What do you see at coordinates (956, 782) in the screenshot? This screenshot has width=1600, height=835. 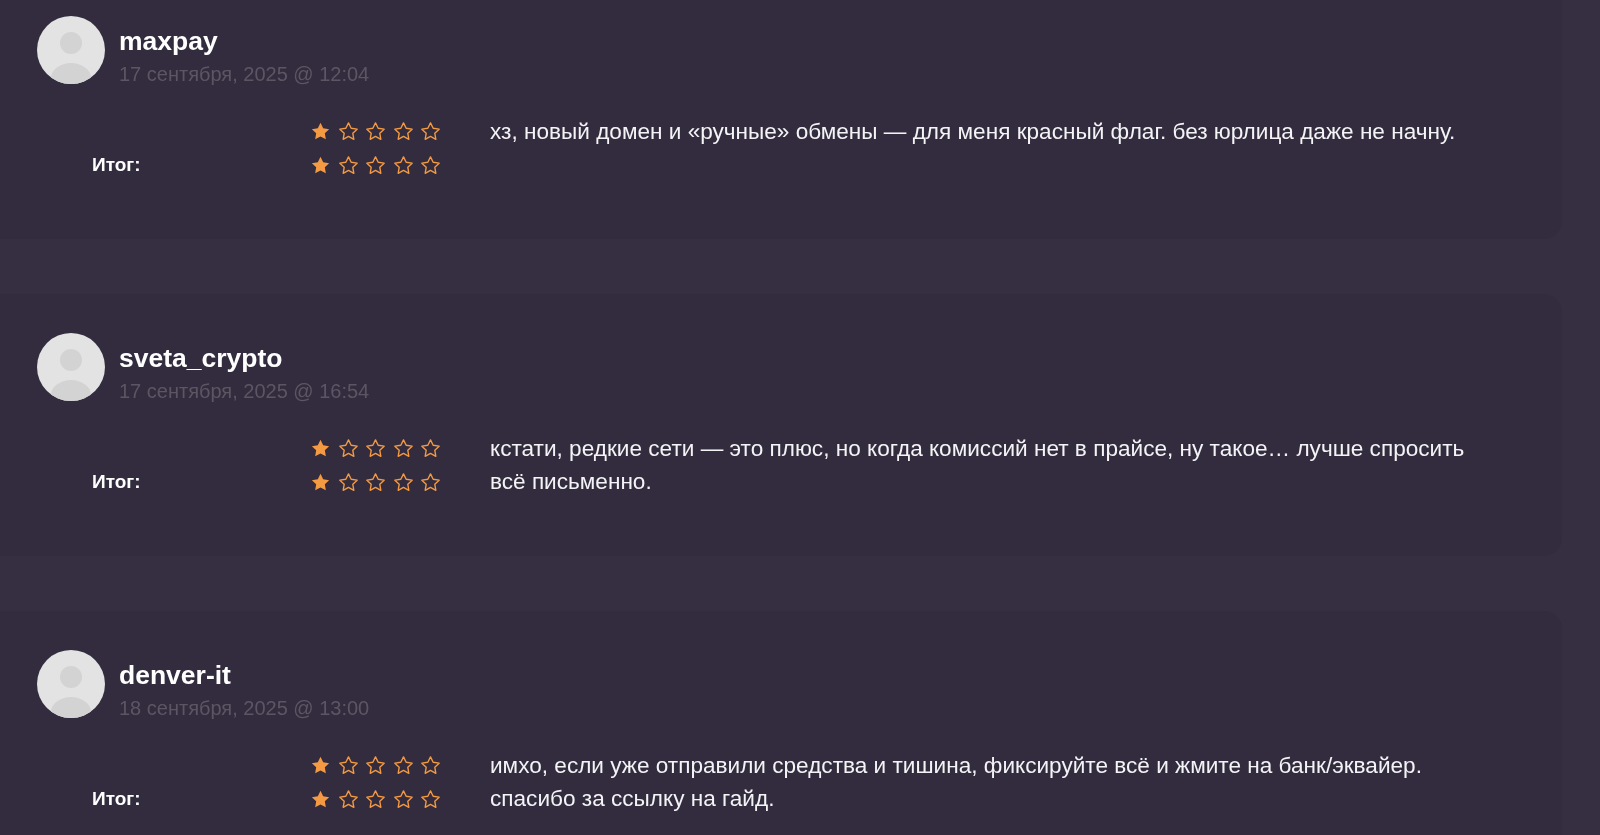 I see `comment-text: имхо, если уже отправили средства и тишина, фиксируйте всё и жмите на банк/эквайер. спасибо за ссылку на гайд.` at bounding box center [956, 782].